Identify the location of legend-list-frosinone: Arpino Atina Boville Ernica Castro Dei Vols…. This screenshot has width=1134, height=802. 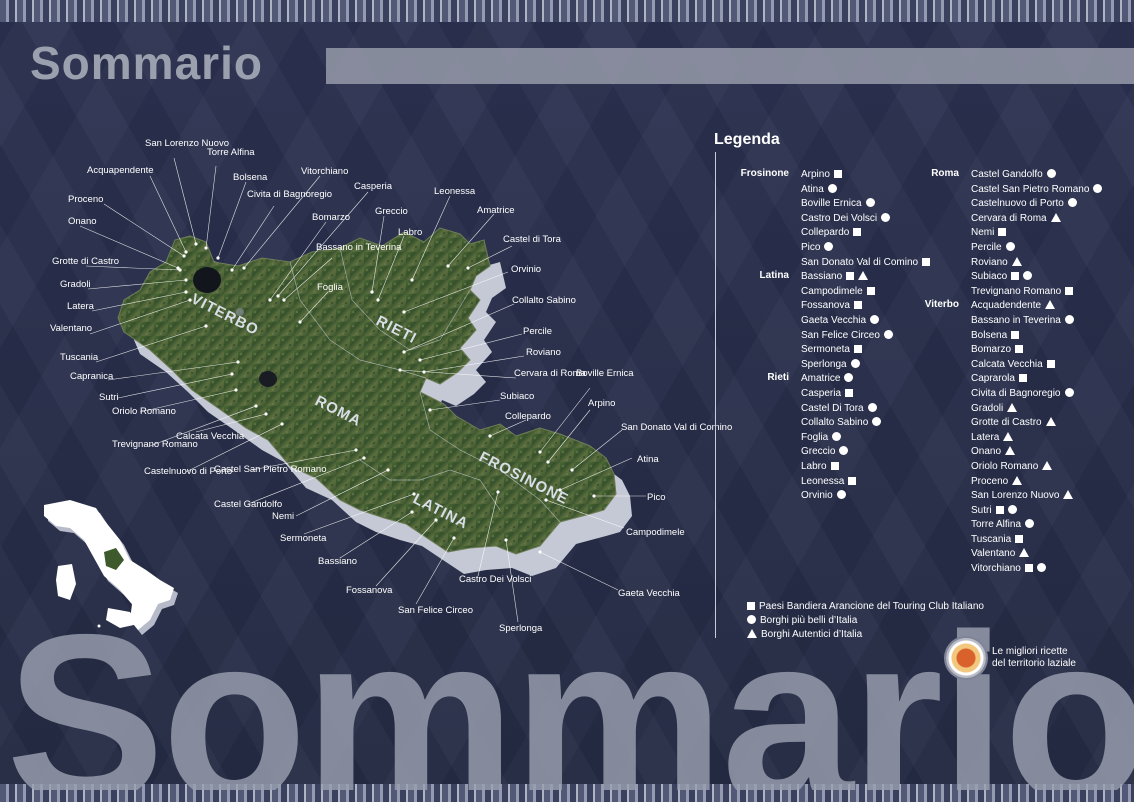
(866, 219).